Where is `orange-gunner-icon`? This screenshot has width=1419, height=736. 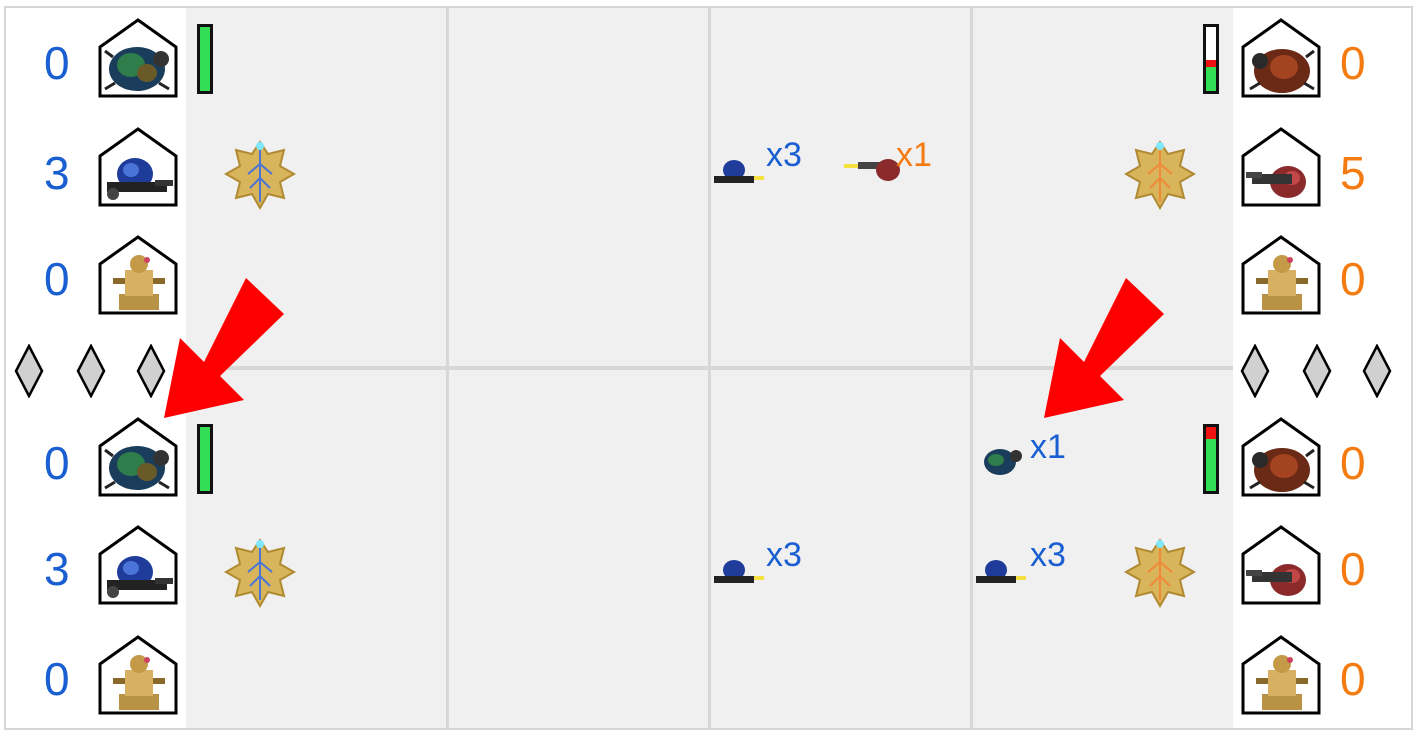 orange-gunner-icon is located at coordinates (872, 170).